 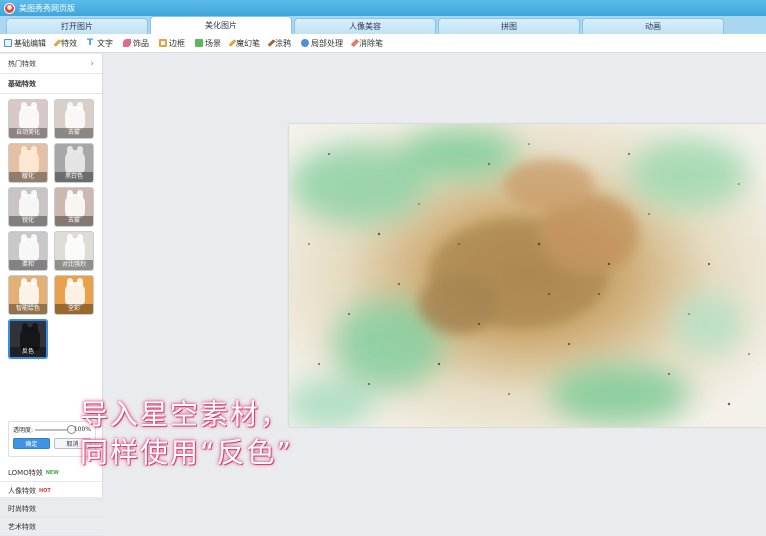 I want to click on tool-partial: 局部处理, so click(x=322, y=43).